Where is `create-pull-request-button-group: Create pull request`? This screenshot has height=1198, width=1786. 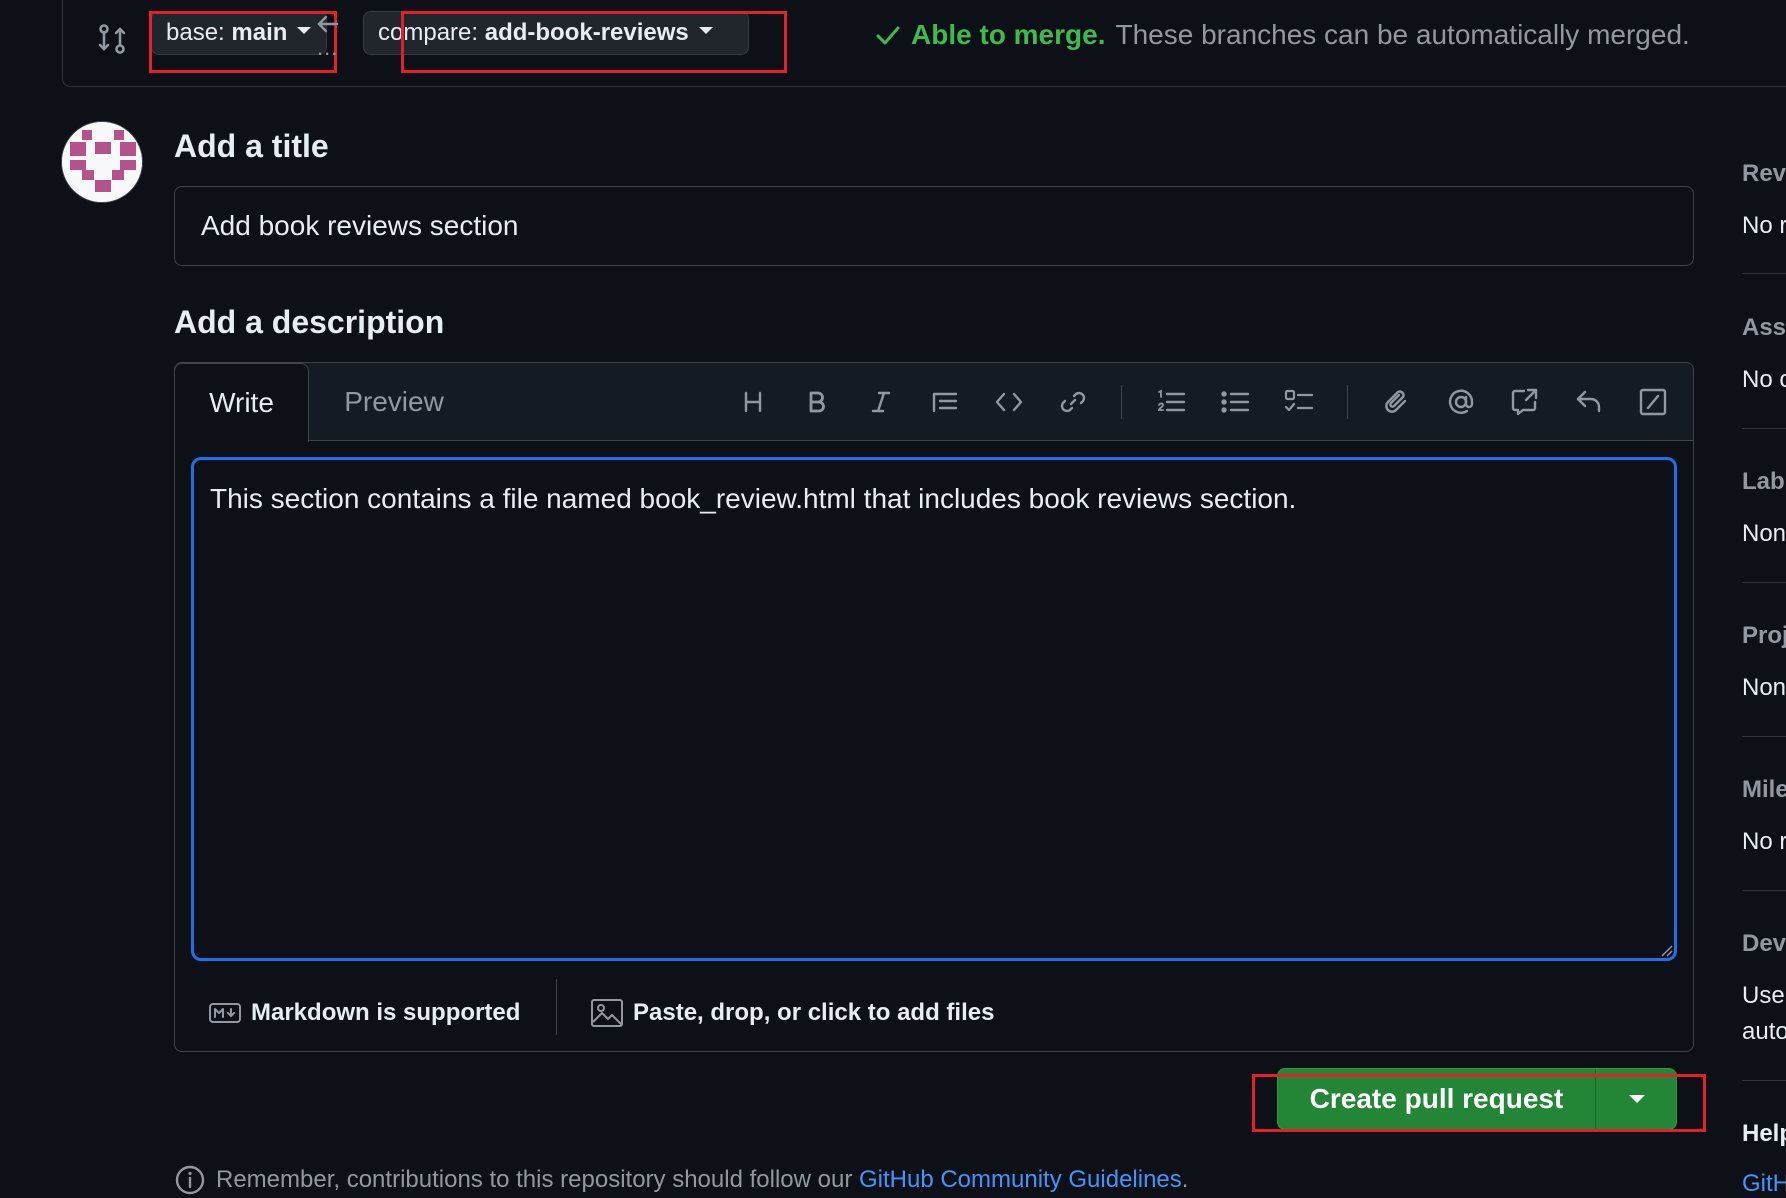
create-pull-request-button-group: Create pull request is located at coordinates (1477, 1099).